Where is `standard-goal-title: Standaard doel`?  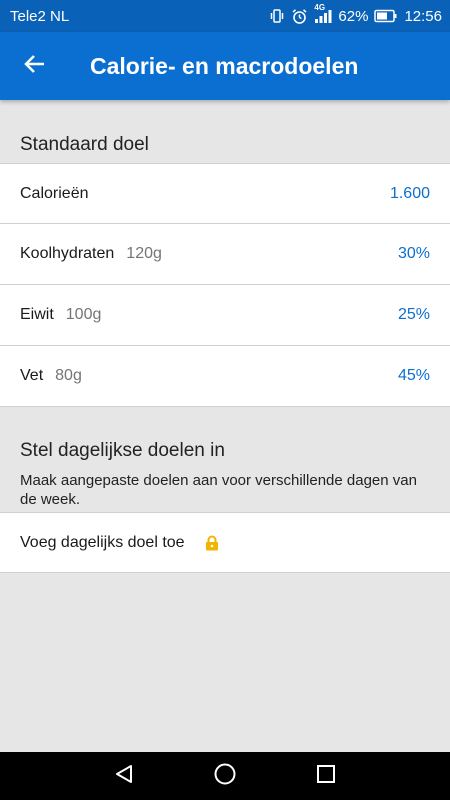 standard-goal-title: Standaard doel is located at coordinates (84, 144).